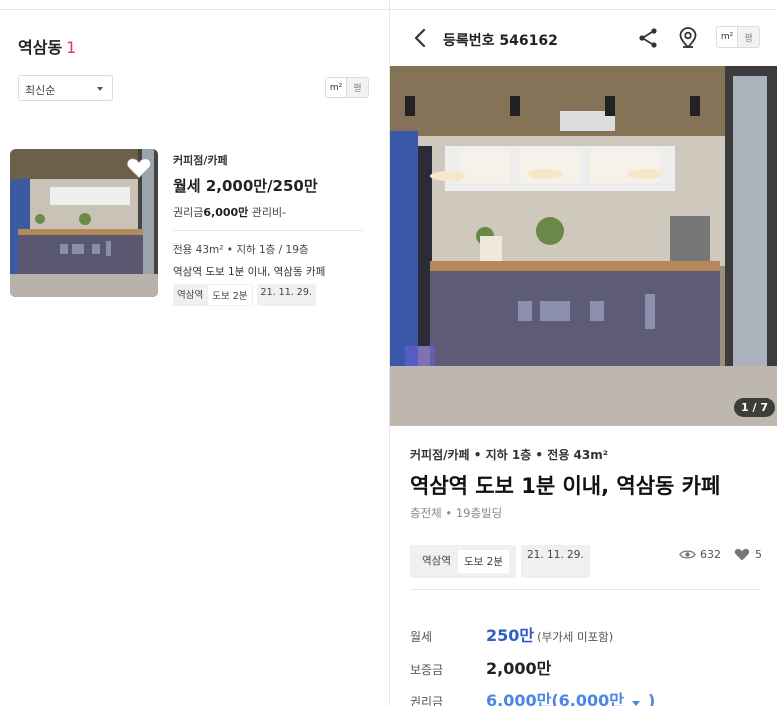 The height and width of the screenshot is (706, 777). What do you see at coordinates (687, 554) in the screenshot?
I see `eye-icon` at bounding box center [687, 554].